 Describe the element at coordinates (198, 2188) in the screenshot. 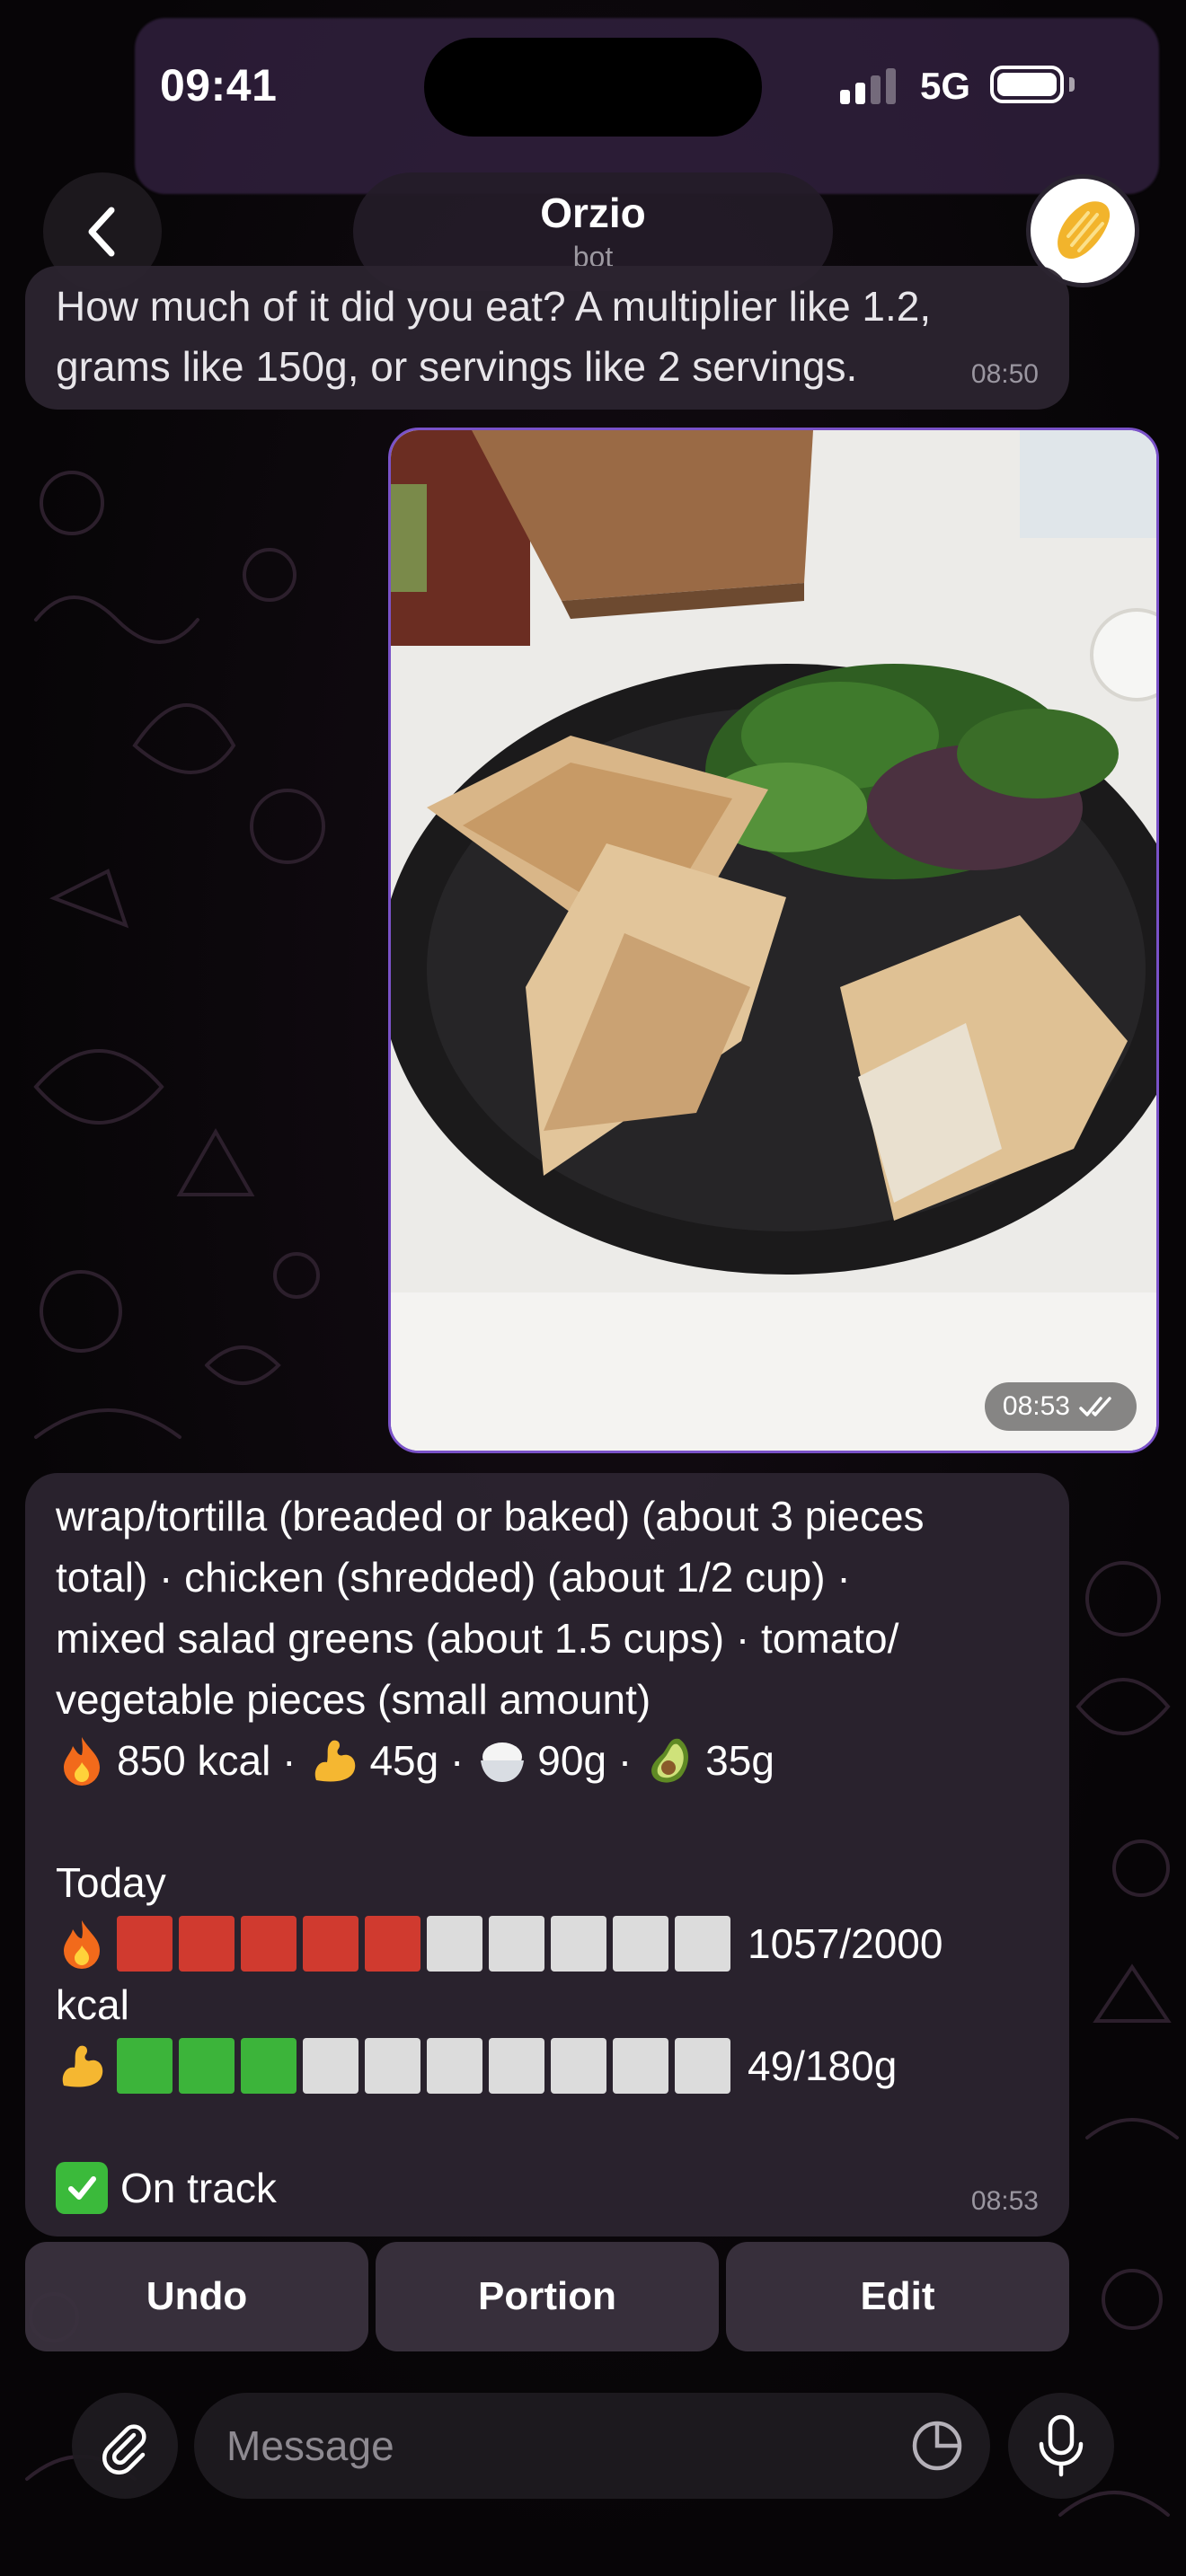

I see `status-text: On track` at that location.